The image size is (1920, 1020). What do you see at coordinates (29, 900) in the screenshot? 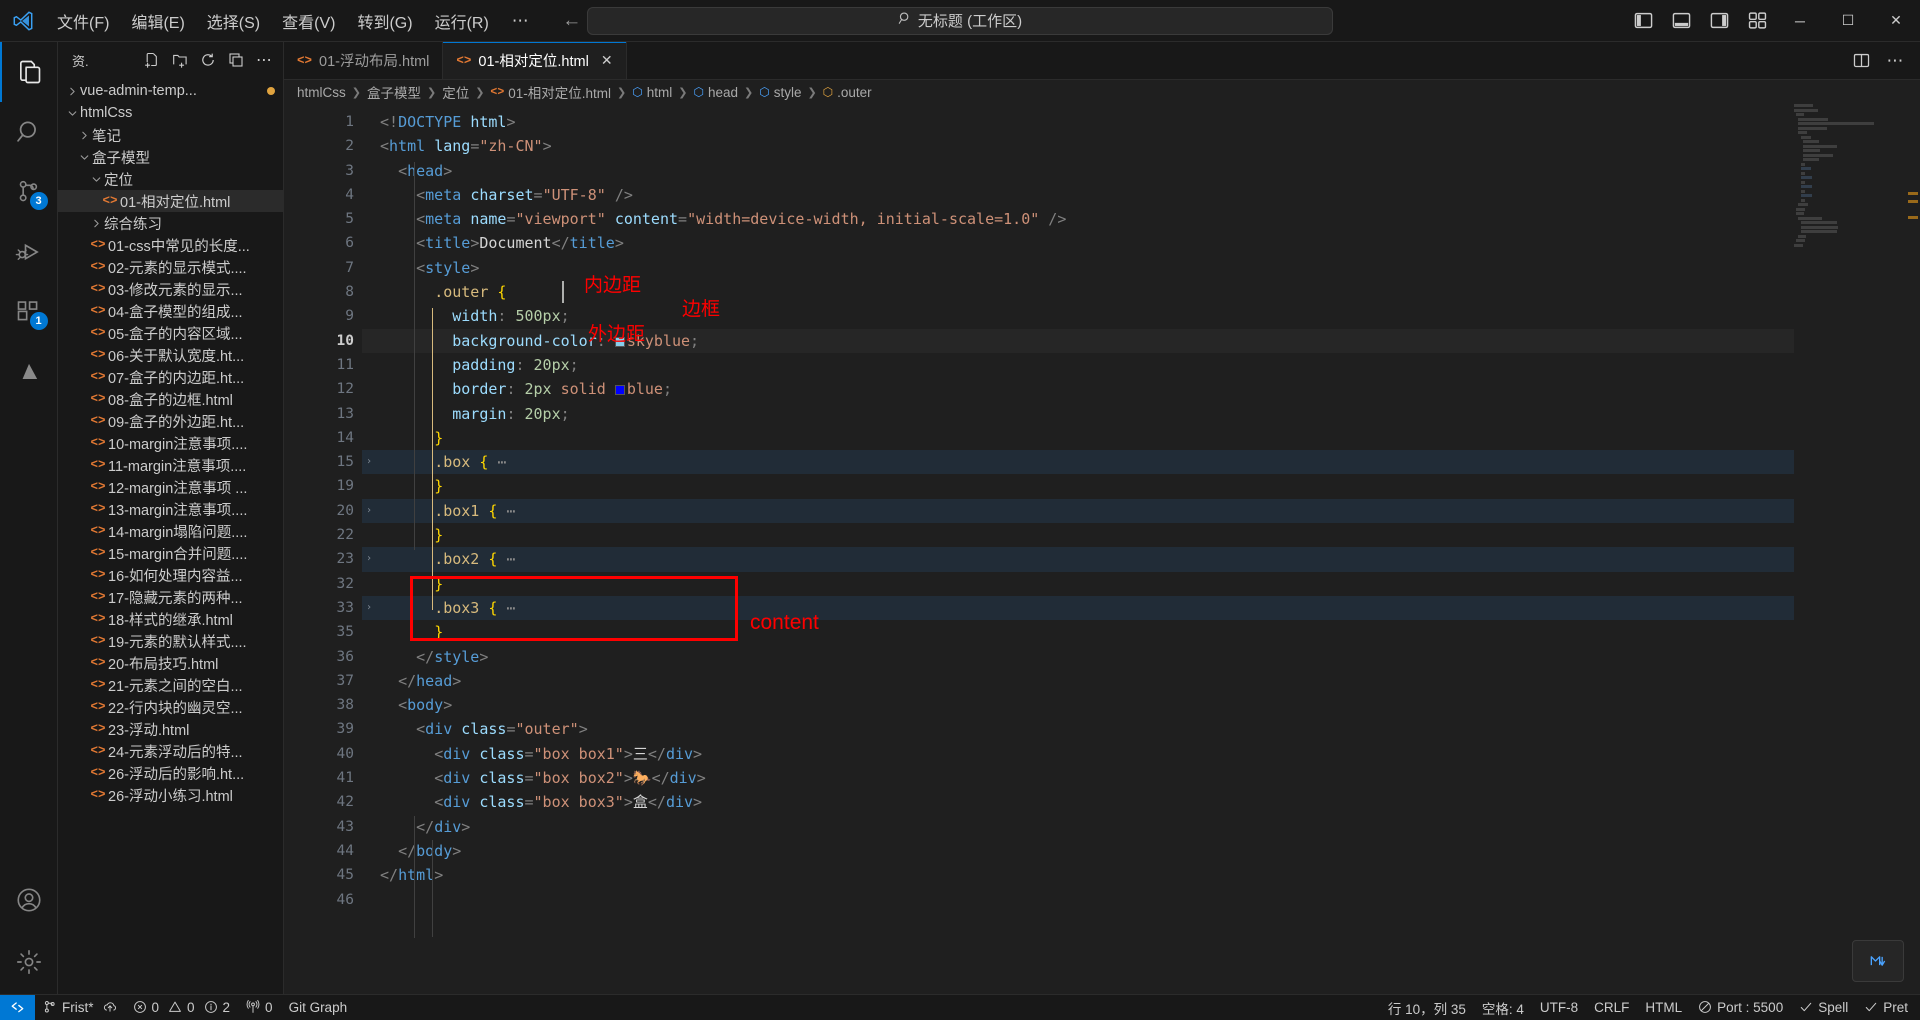
I see `activity-accounts` at bounding box center [29, 900].